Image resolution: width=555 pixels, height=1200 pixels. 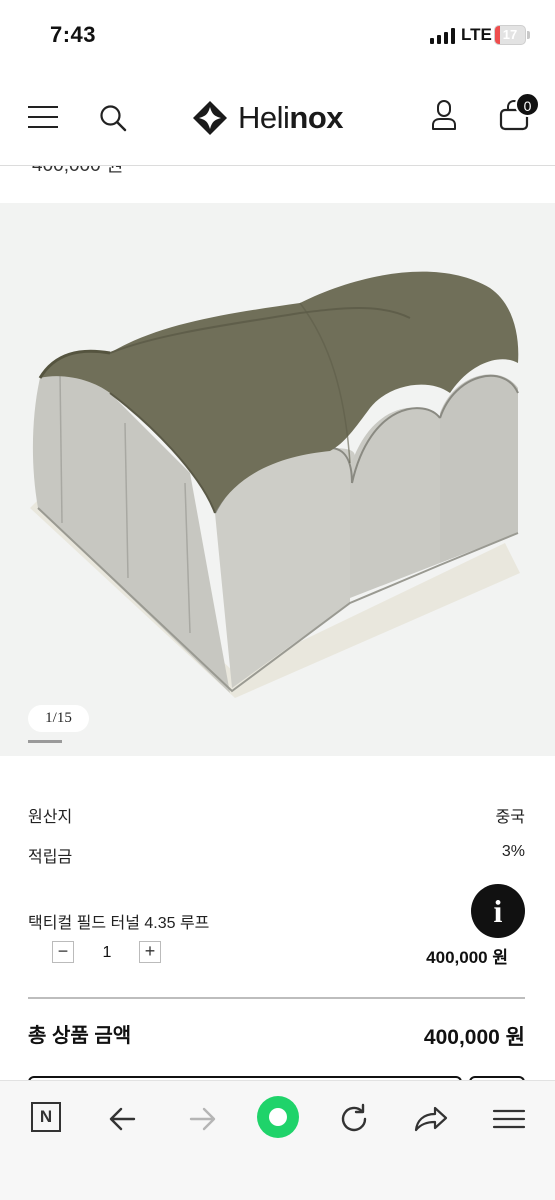 I want to click on total-value: 400,000 원, so click(x=474, y=1037).